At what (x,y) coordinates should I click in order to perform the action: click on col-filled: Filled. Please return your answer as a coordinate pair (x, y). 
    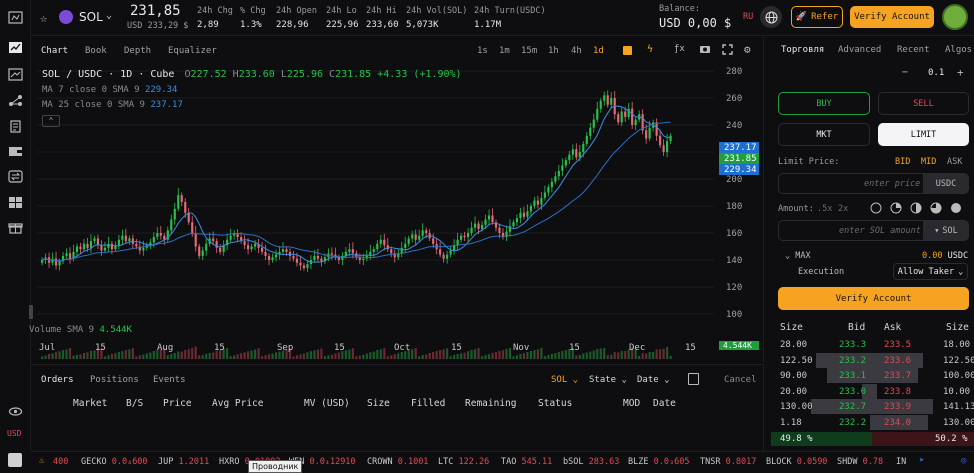
    Looking at the image, I should click on (428, 403).